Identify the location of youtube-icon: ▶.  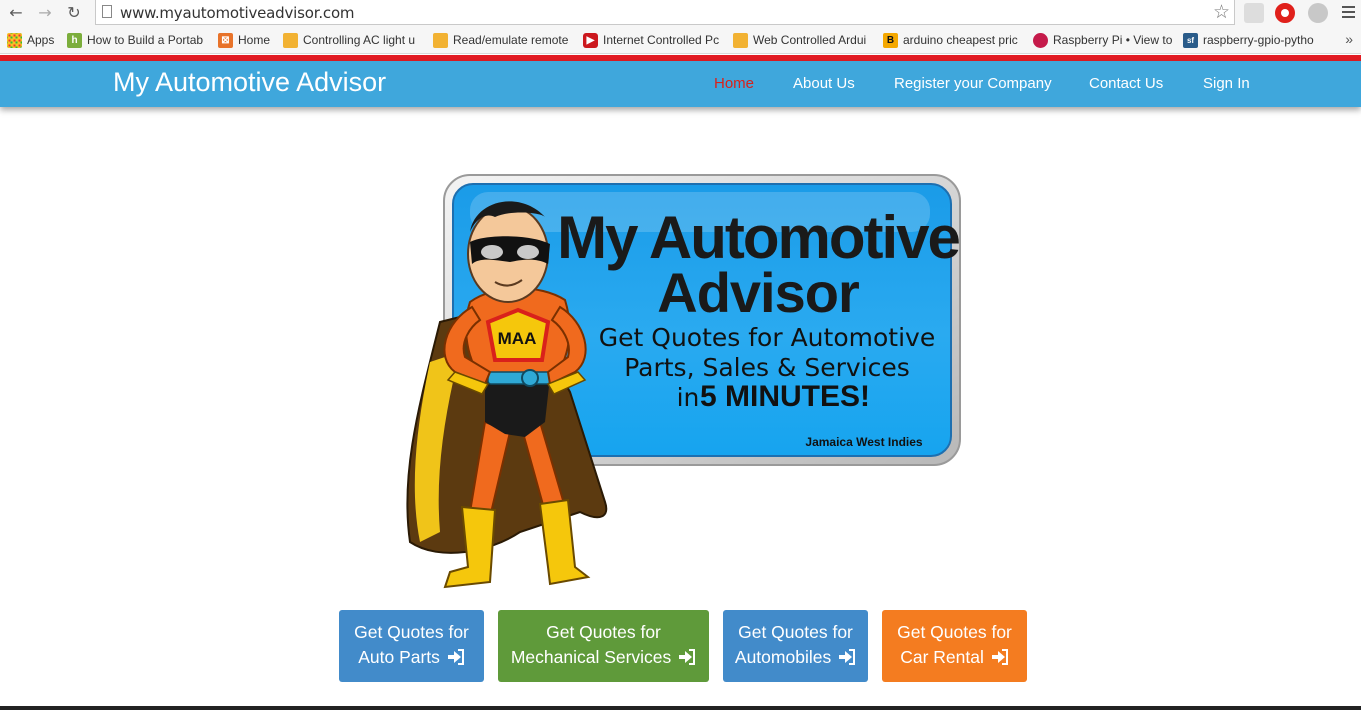
(590, 40).